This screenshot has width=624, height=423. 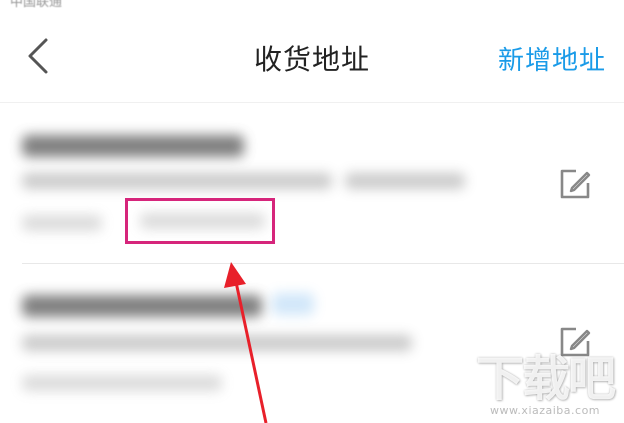 What do you see at coordinates (293, 304) in the screenshot?
I see `address-tag-blurred` at bounding box center [293, 304].